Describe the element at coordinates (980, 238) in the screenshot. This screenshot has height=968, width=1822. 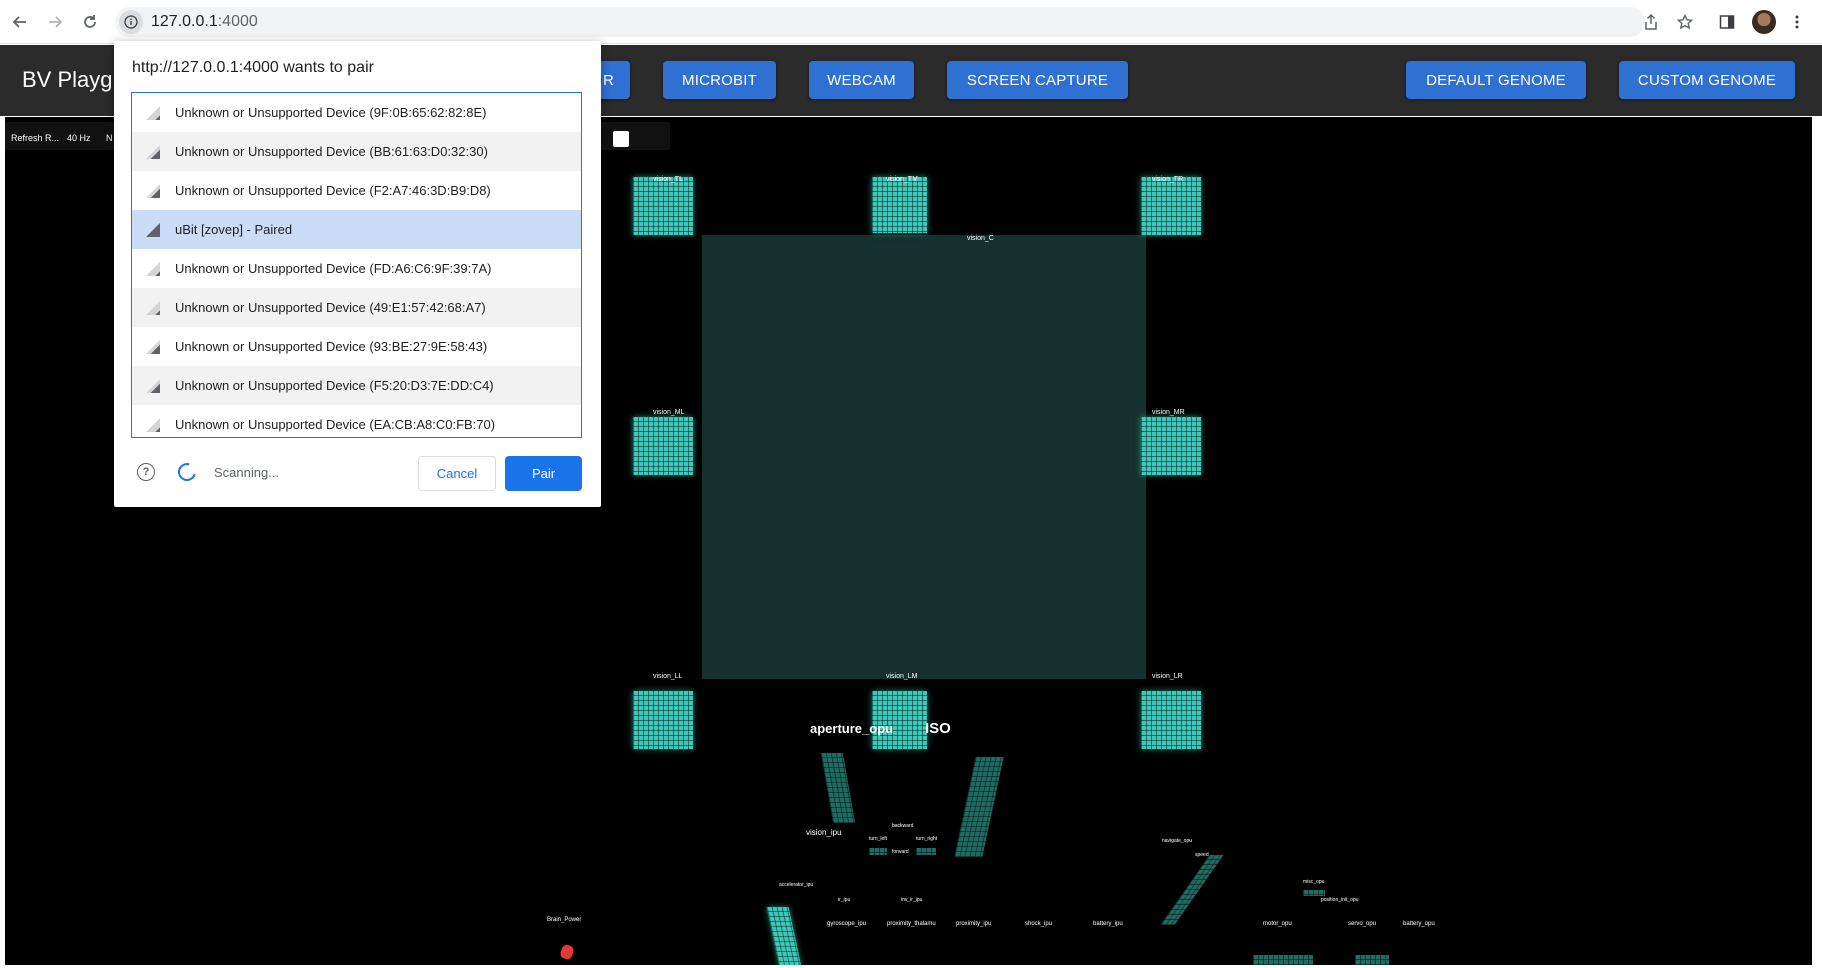
I see `vision-c-label: vision_C` at that location.